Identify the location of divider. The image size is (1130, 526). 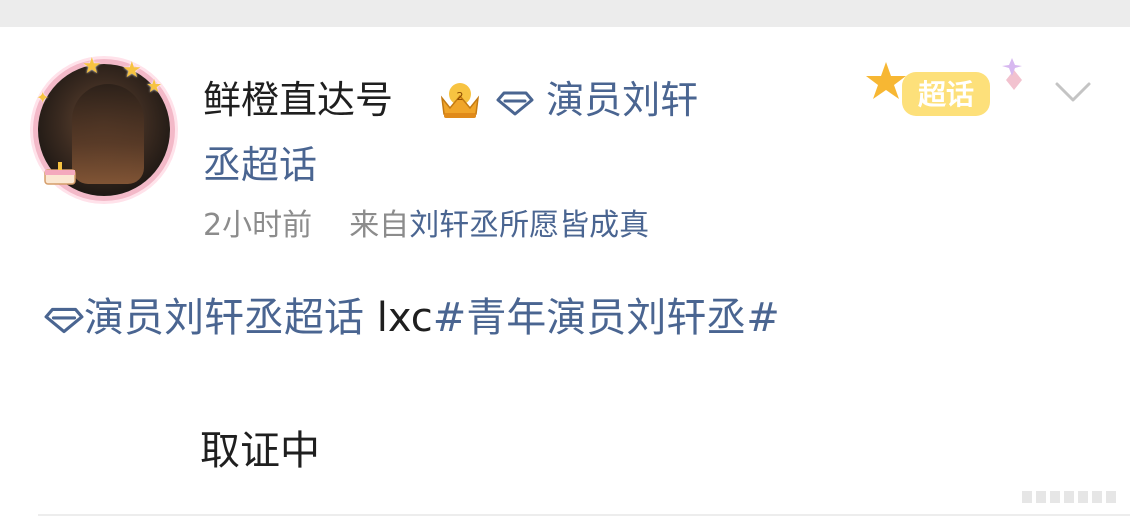
(584, 515).